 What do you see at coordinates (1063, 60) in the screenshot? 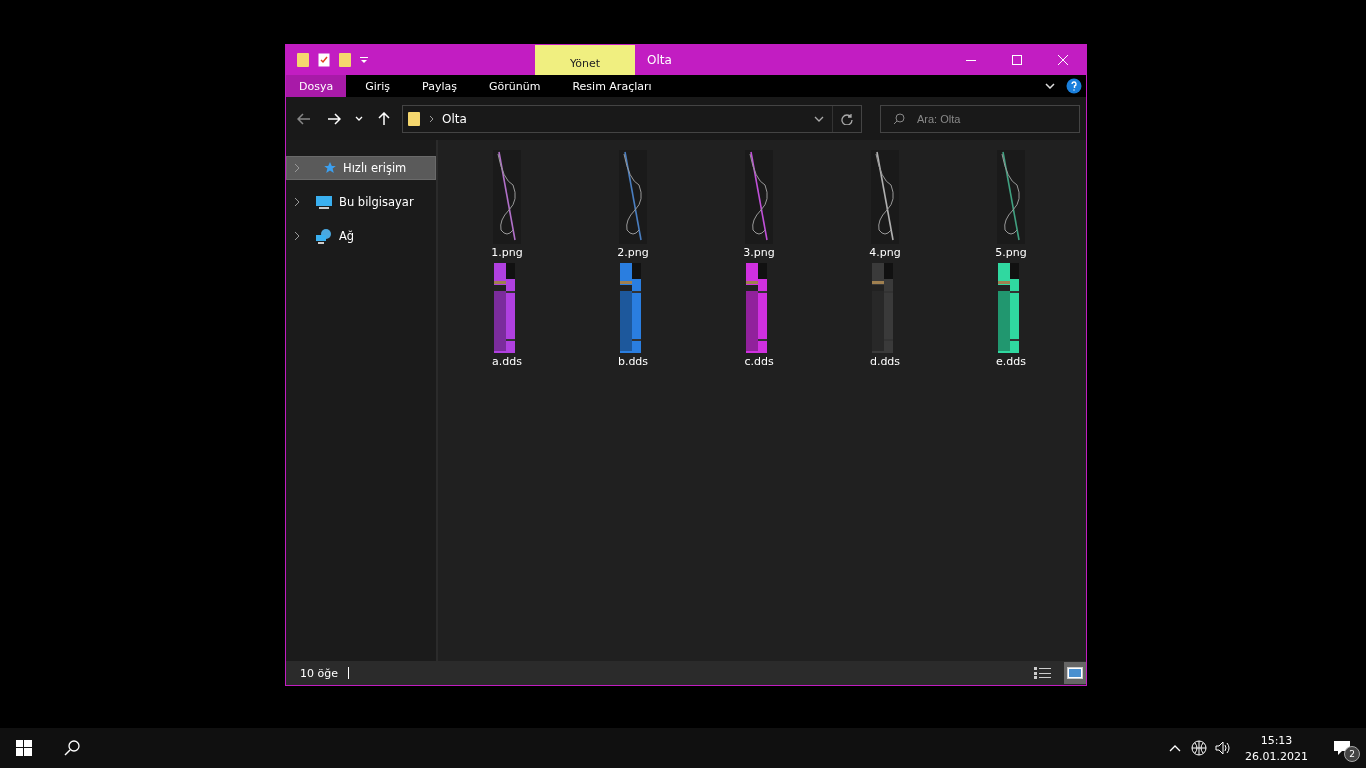
I see `close-icon` at bounding box center [1063, 60].